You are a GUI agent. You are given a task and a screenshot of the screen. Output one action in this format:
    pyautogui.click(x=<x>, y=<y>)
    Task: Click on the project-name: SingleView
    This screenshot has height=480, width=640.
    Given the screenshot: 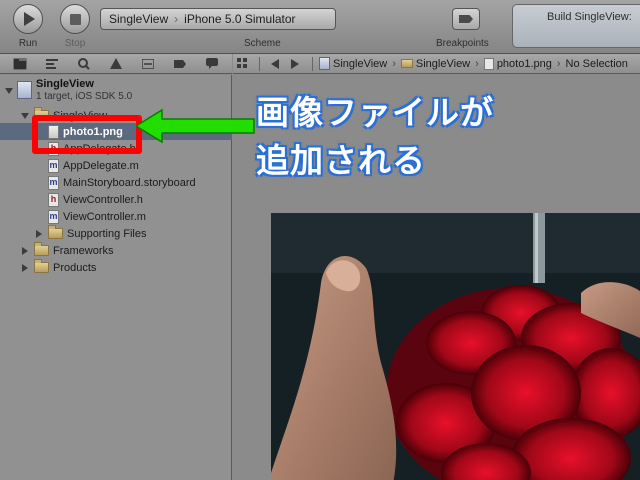 What is the action you would take?
    pyautogui.click(x=65, y=84)
    